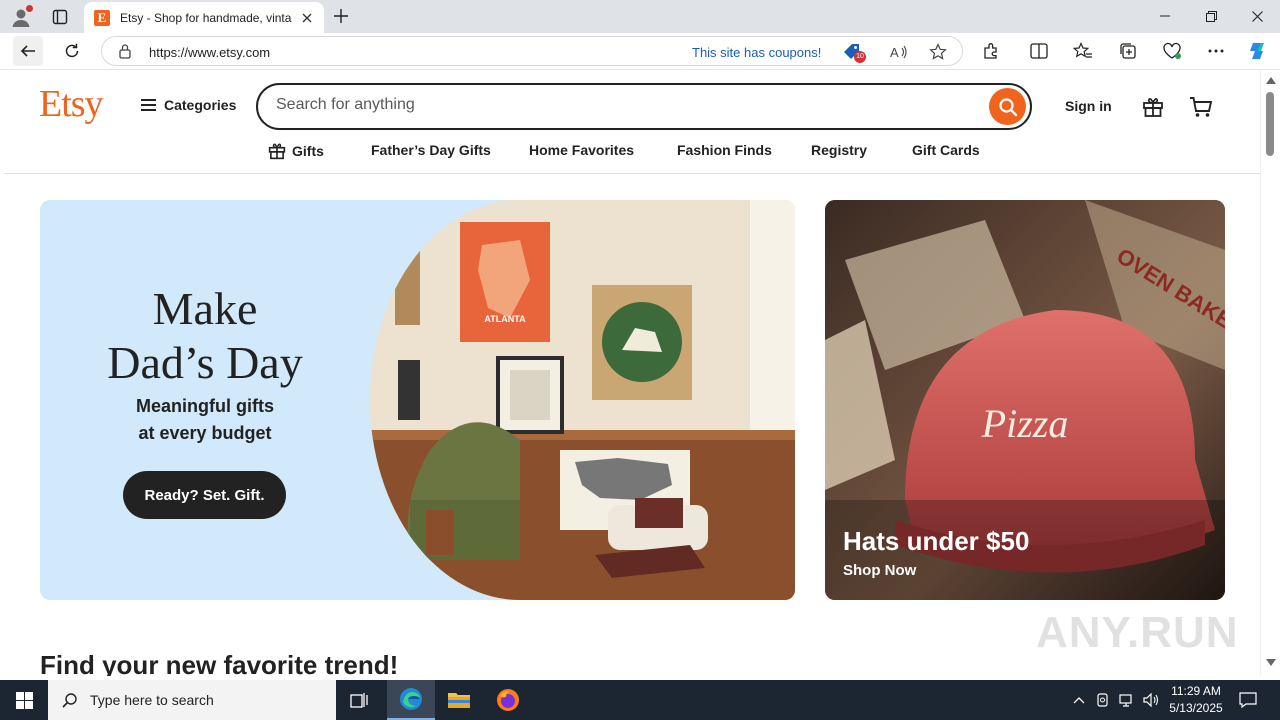 Image resolution: width=1280 pixels, height=720 pixels. I want to click on scrollbar-thumb, so click(1270, 124).